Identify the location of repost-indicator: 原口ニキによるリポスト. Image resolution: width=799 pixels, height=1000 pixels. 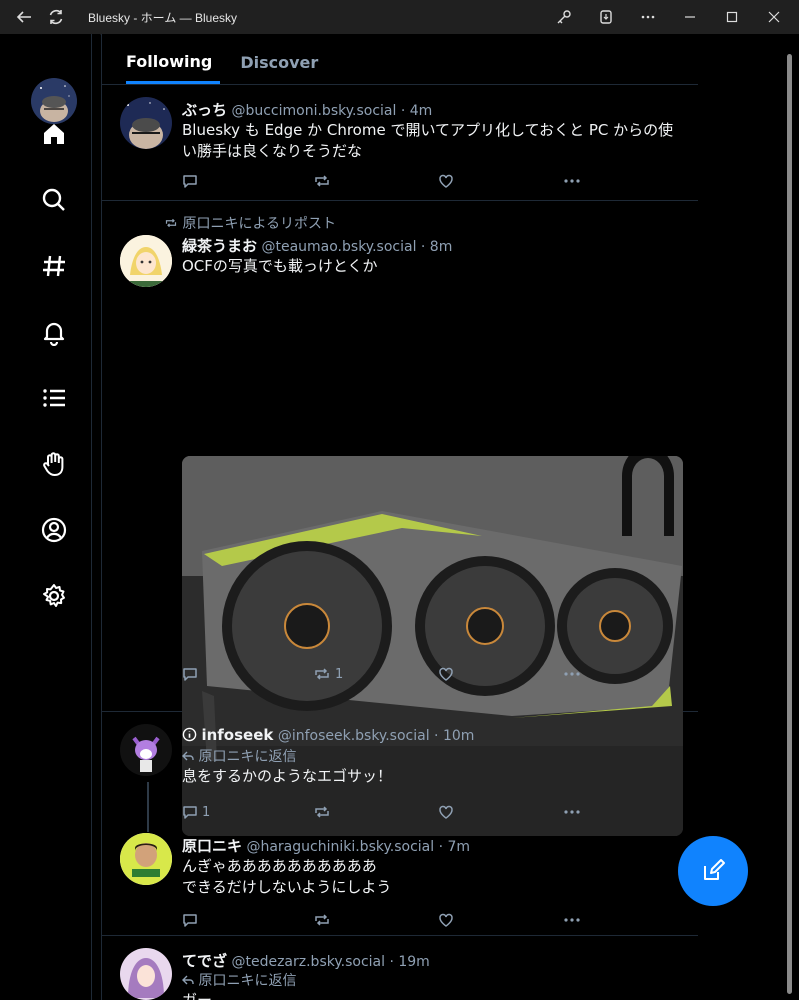
(250, 223).